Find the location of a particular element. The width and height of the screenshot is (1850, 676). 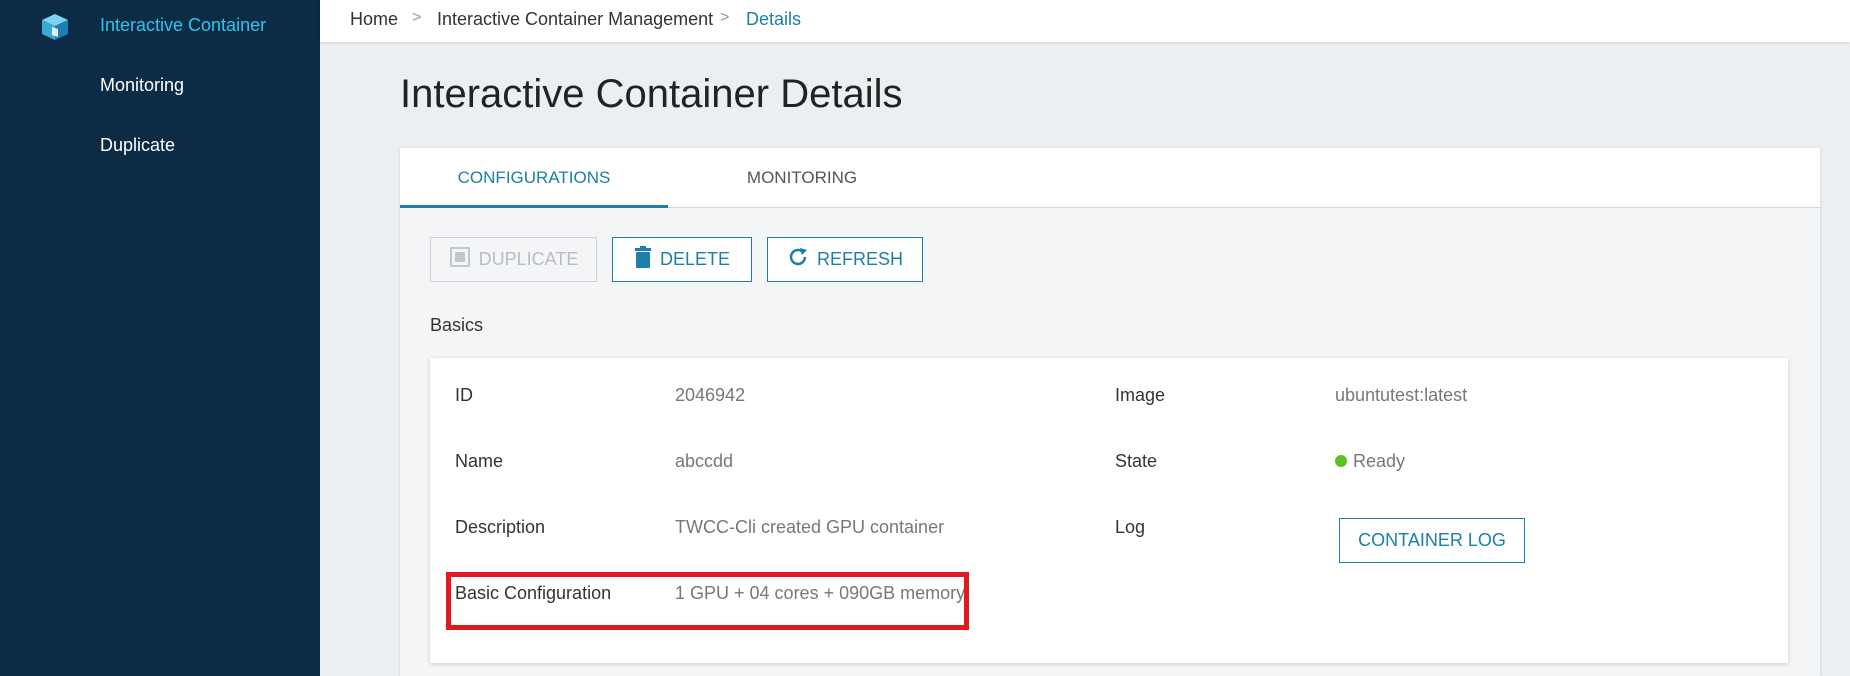

sidebar-item-interactive-container: Interactive Container is located at coordinates (183, 25).